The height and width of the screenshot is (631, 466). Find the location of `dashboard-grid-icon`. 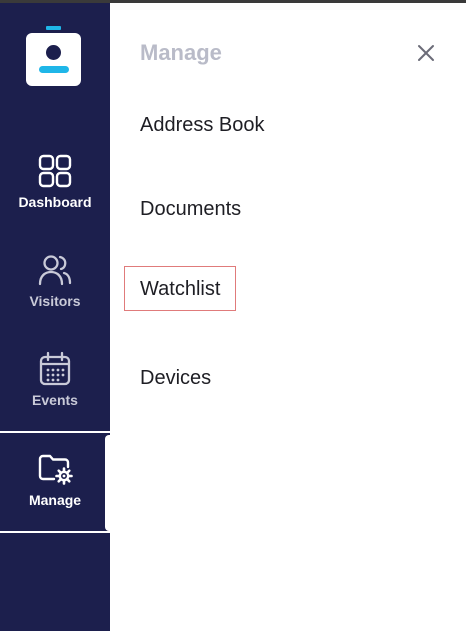

dashboard-grid-icon is located at coordinates (55, 171).